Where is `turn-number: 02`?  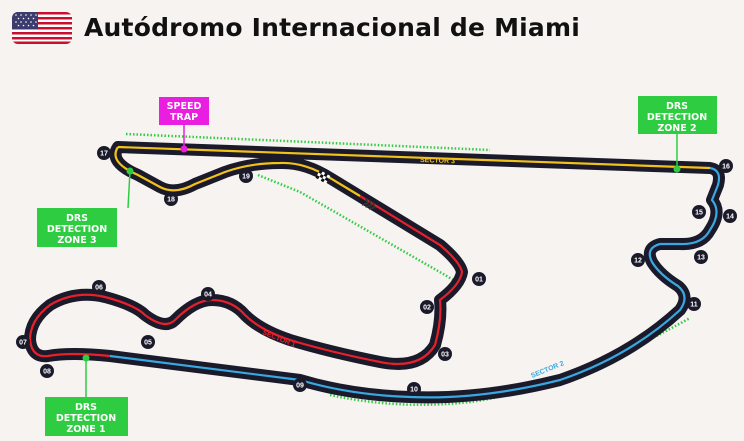
turn-number: 02 is located at coordinates (427, 308).